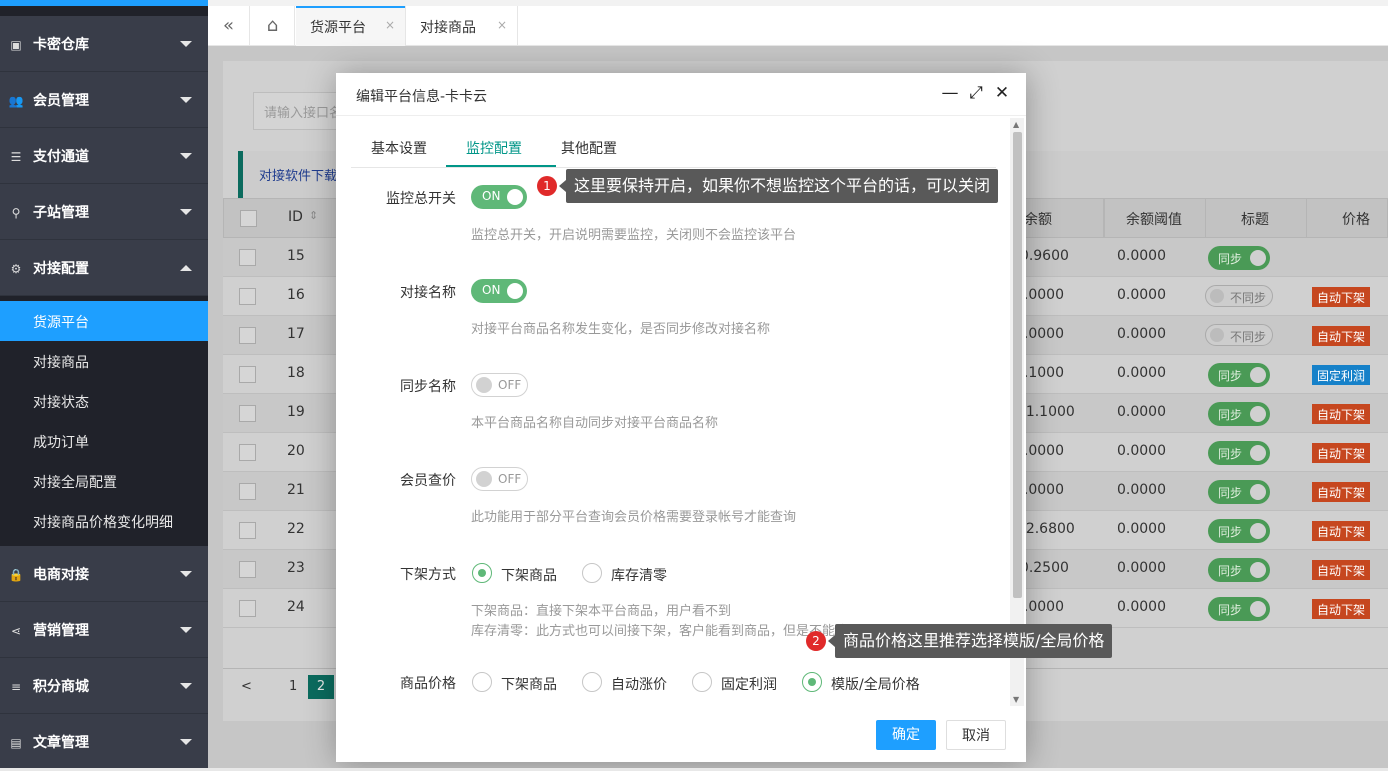 Image resolution: width=1388 pixels, height=771 pixels. What do you see at coordinates (749, 684) in the screenshot?
I see `radio-label: 固定利润` at bounding box center [749, 684].